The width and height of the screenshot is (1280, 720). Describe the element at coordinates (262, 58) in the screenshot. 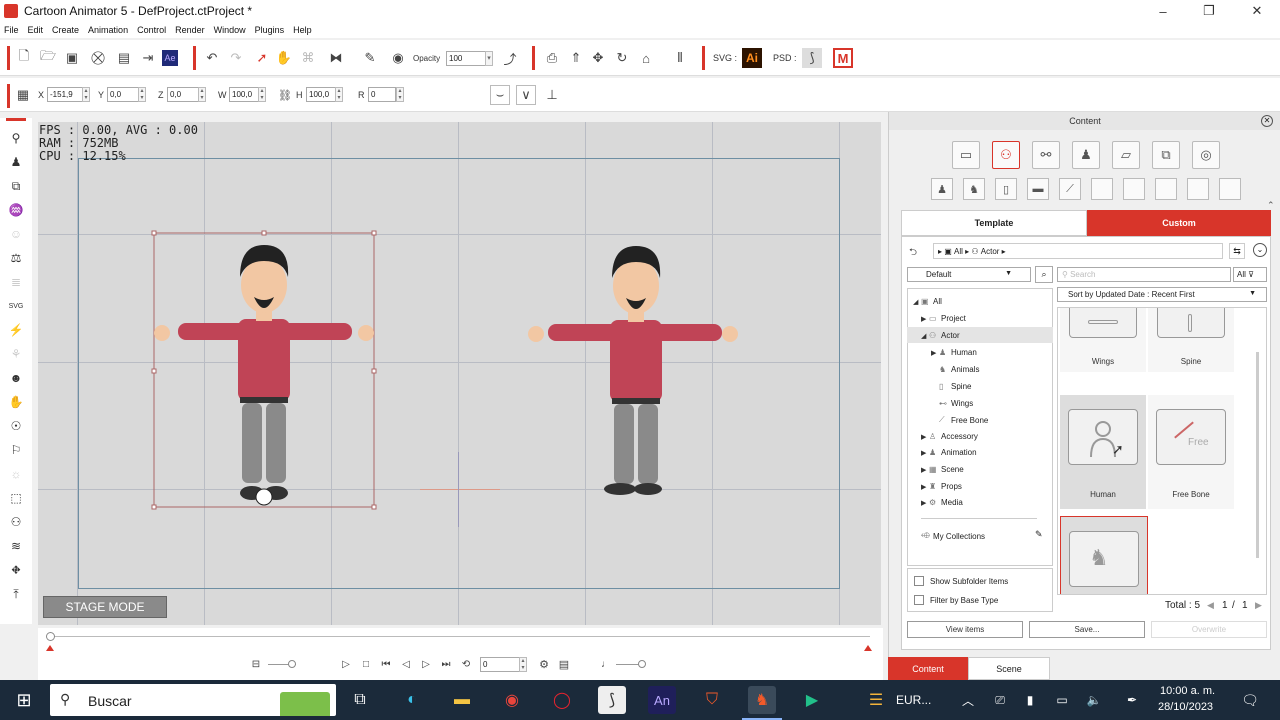

I see `select-tool-icon: ➚` at that location.